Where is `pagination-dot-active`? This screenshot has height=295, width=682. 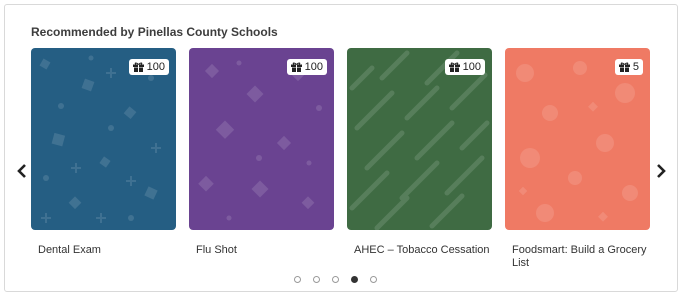
pagination-dot-active is located at coordinates (354, 279).